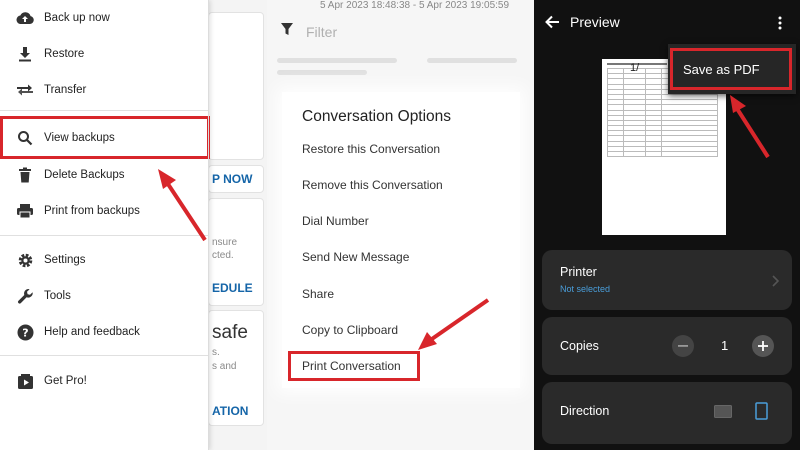 The width and height of the screenshot is (800, 450). I want to click on landscape-orientation-icon, so click(723, 414).